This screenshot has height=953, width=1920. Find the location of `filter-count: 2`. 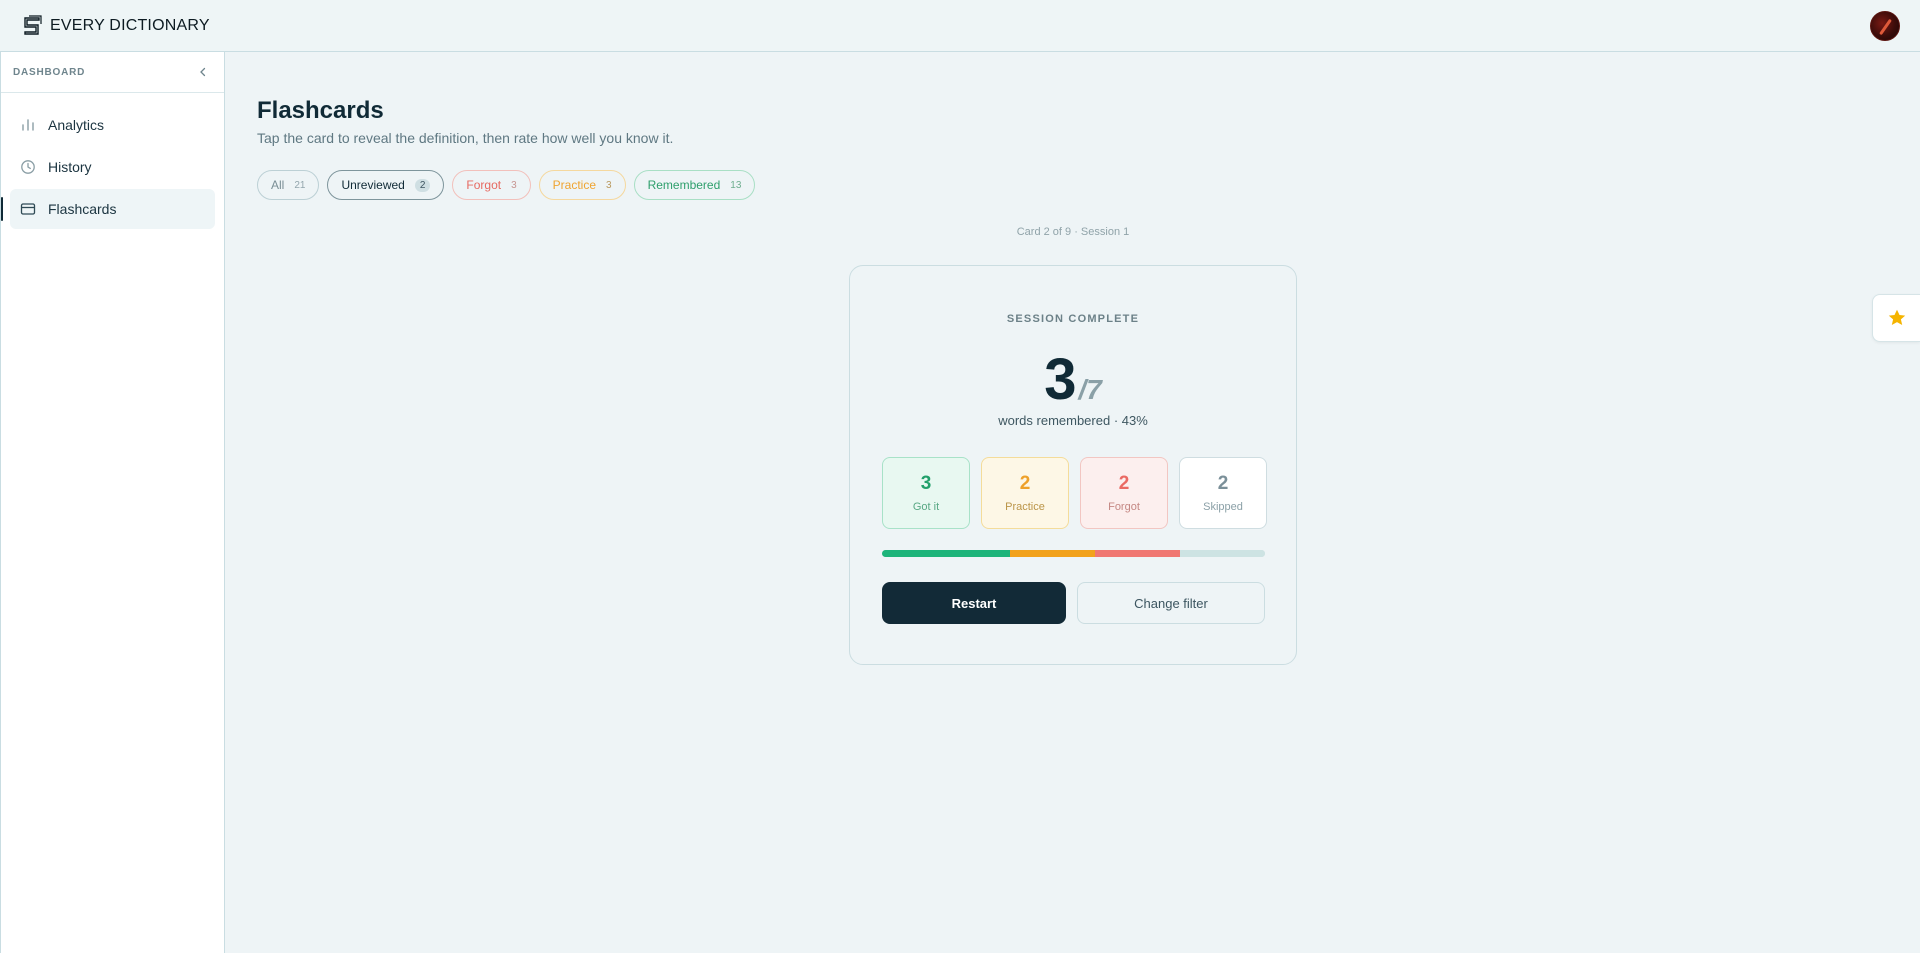

filter-count: 2 is located at coordinates (422, 185).